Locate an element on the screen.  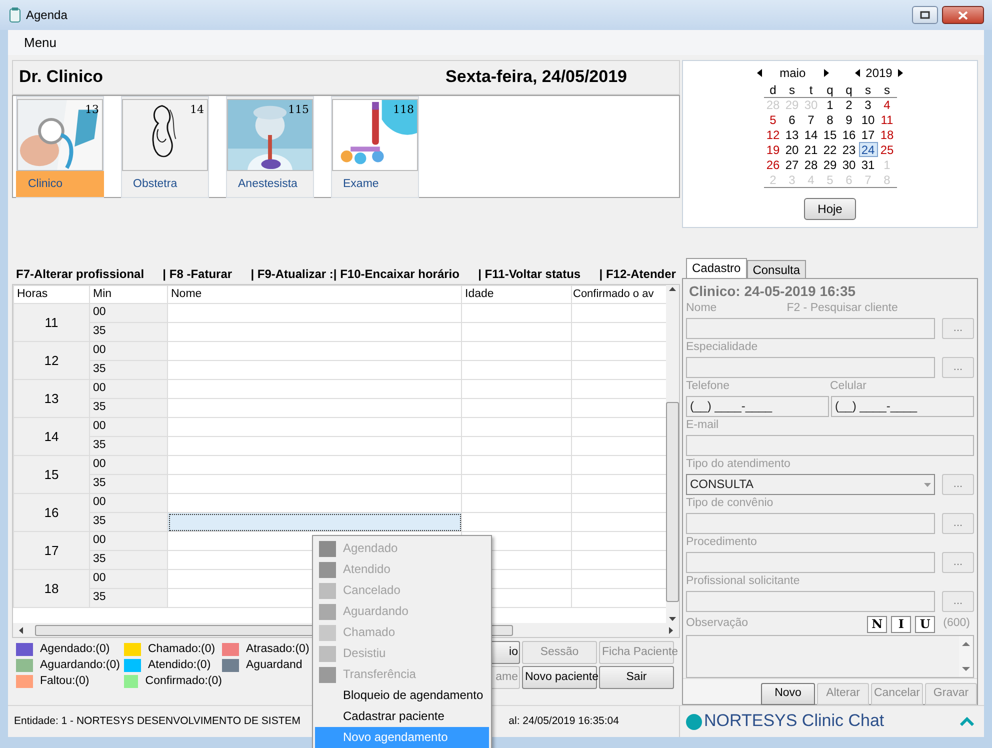
hour-cell: 16 is located at coordinates (52, 513).